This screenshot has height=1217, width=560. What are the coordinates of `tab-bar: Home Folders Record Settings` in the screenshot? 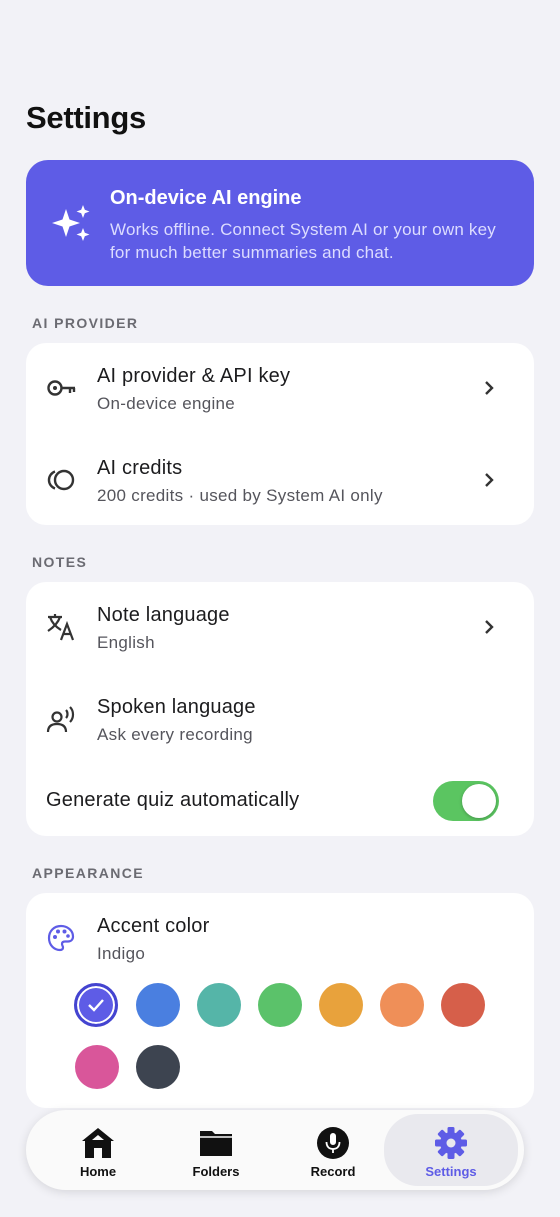 It's located at (275, 1150).